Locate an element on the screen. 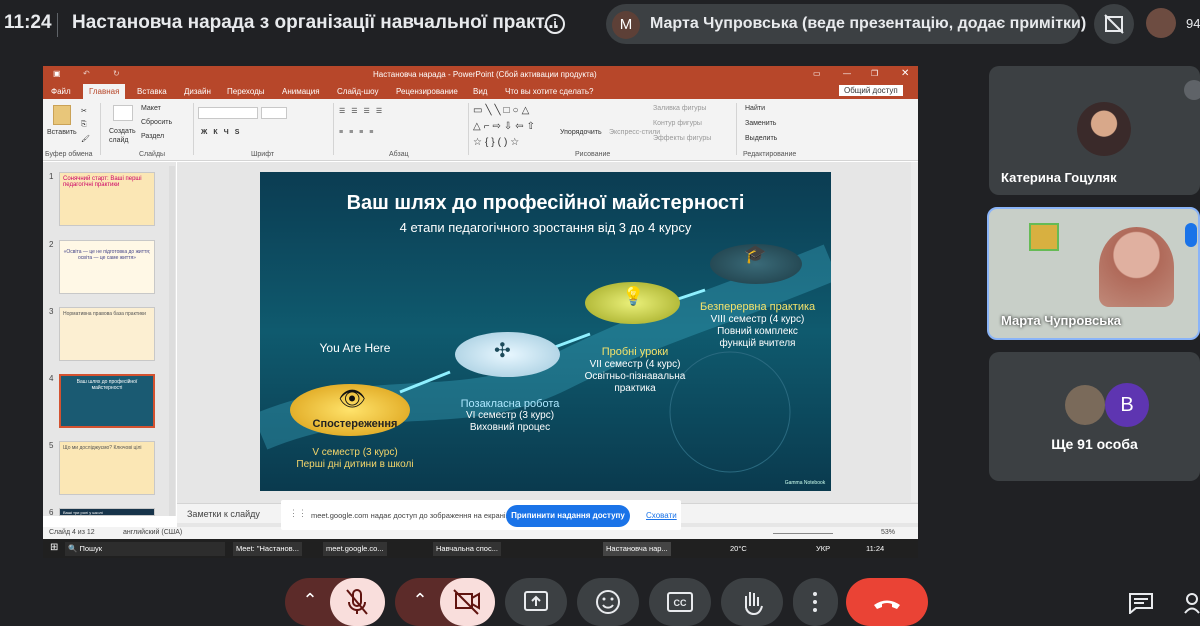 The image size is (1200, 626). ribbon-options-icon: ▭ is located at coordinates (817, 73).